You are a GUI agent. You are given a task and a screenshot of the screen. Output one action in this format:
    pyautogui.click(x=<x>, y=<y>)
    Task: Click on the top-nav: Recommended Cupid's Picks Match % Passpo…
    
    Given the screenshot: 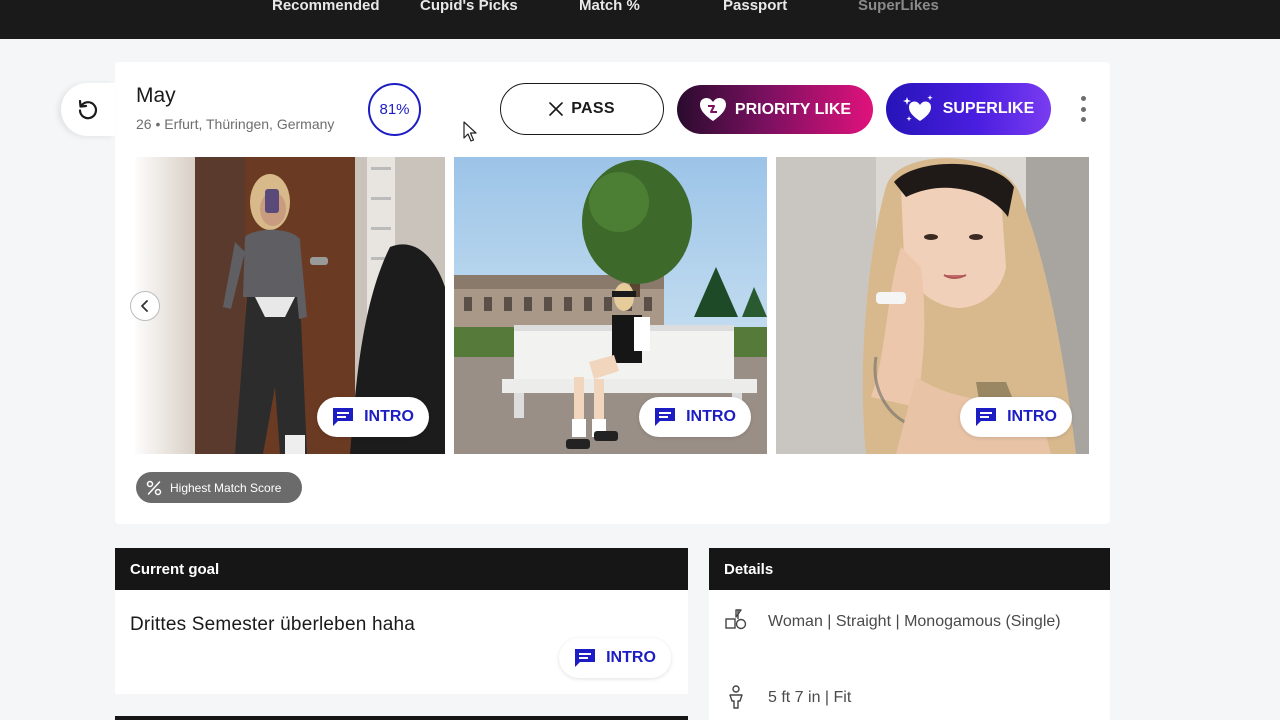 What is the action you would take?
    pyautogui.click(x=640, y=19)
    